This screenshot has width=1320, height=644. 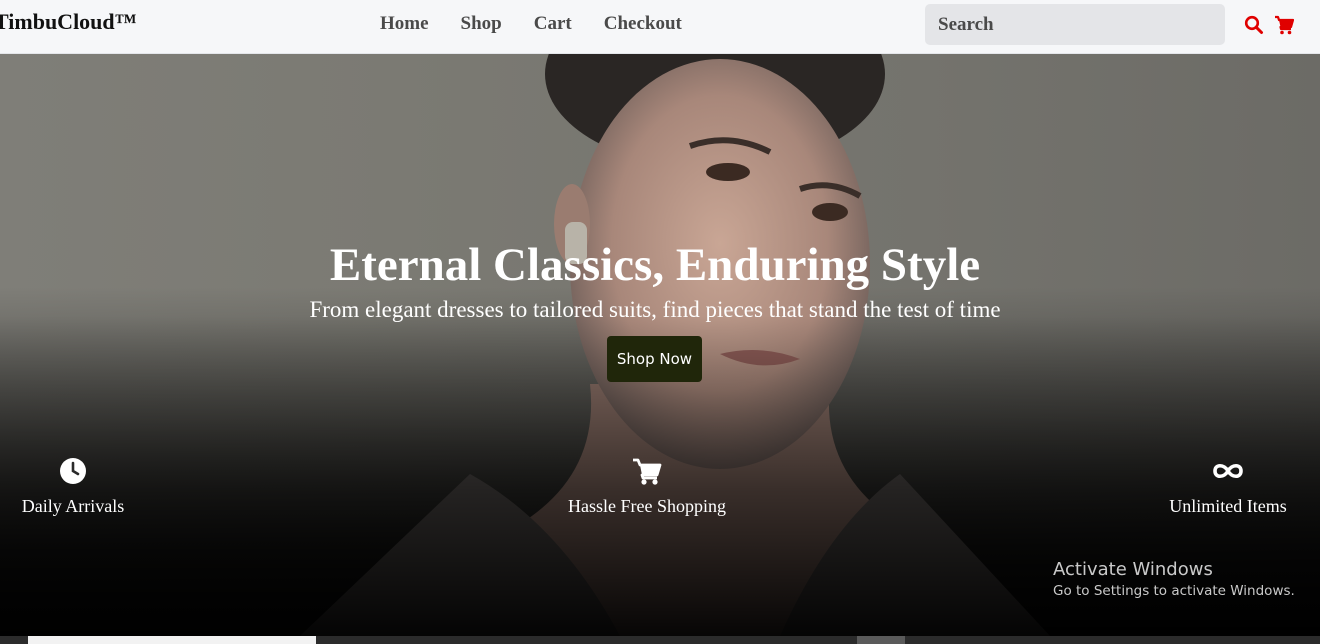 I want to click on feature-label: Daily Arrivals, so click(x=73, y=506).